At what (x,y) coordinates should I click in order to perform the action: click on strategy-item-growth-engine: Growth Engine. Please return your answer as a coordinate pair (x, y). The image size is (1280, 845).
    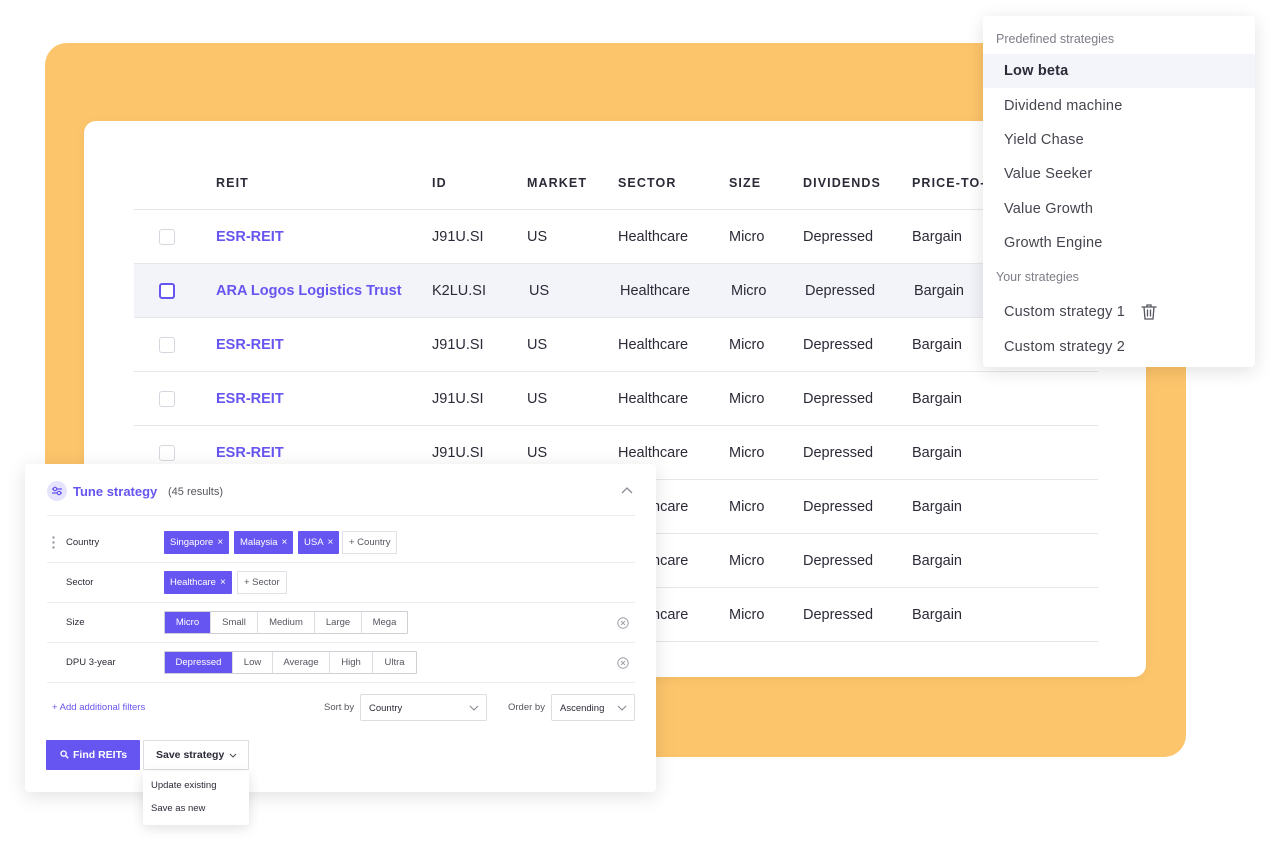
    Looking at the image, I should click on (1119, 243).